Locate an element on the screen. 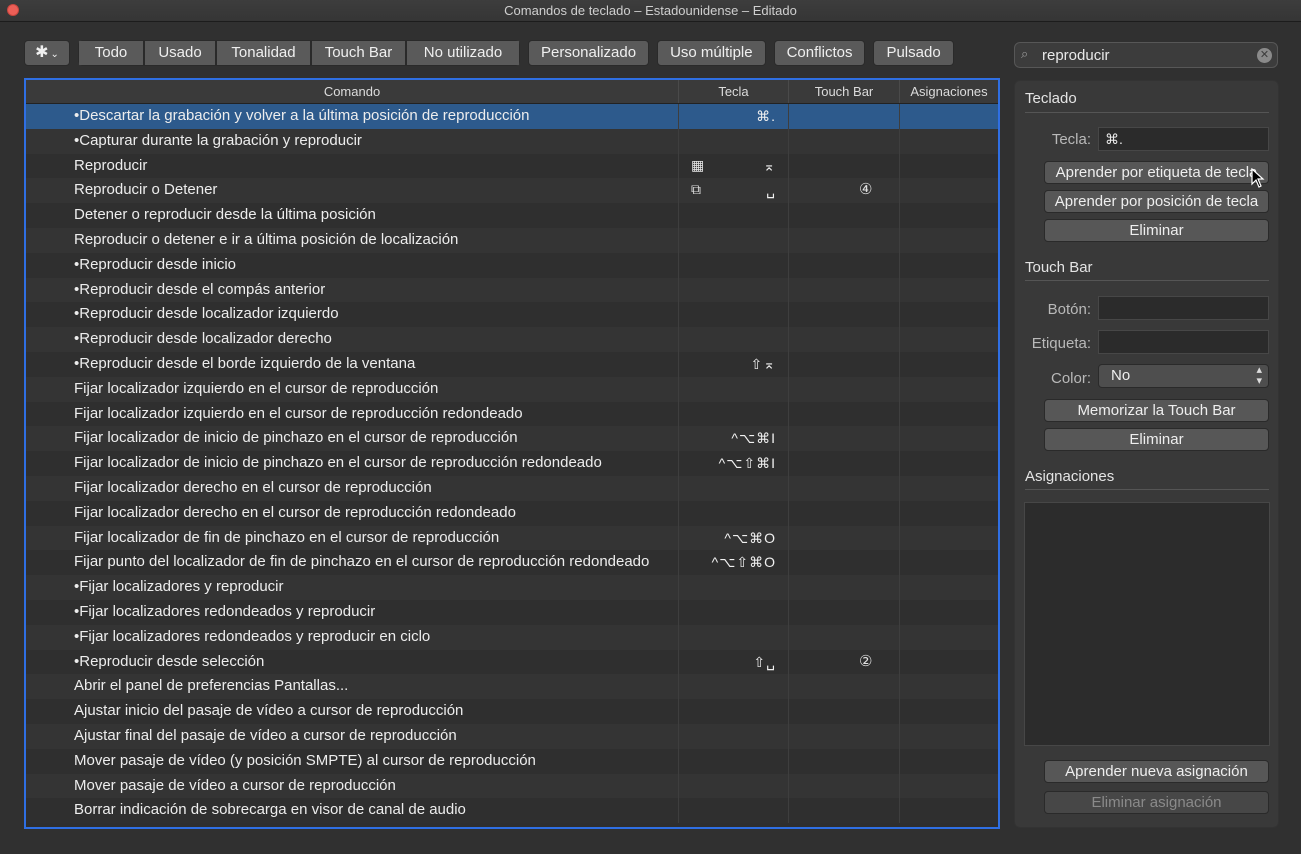  delete-touchbar-button: Eliminar is located at coordinates (1156, 439).